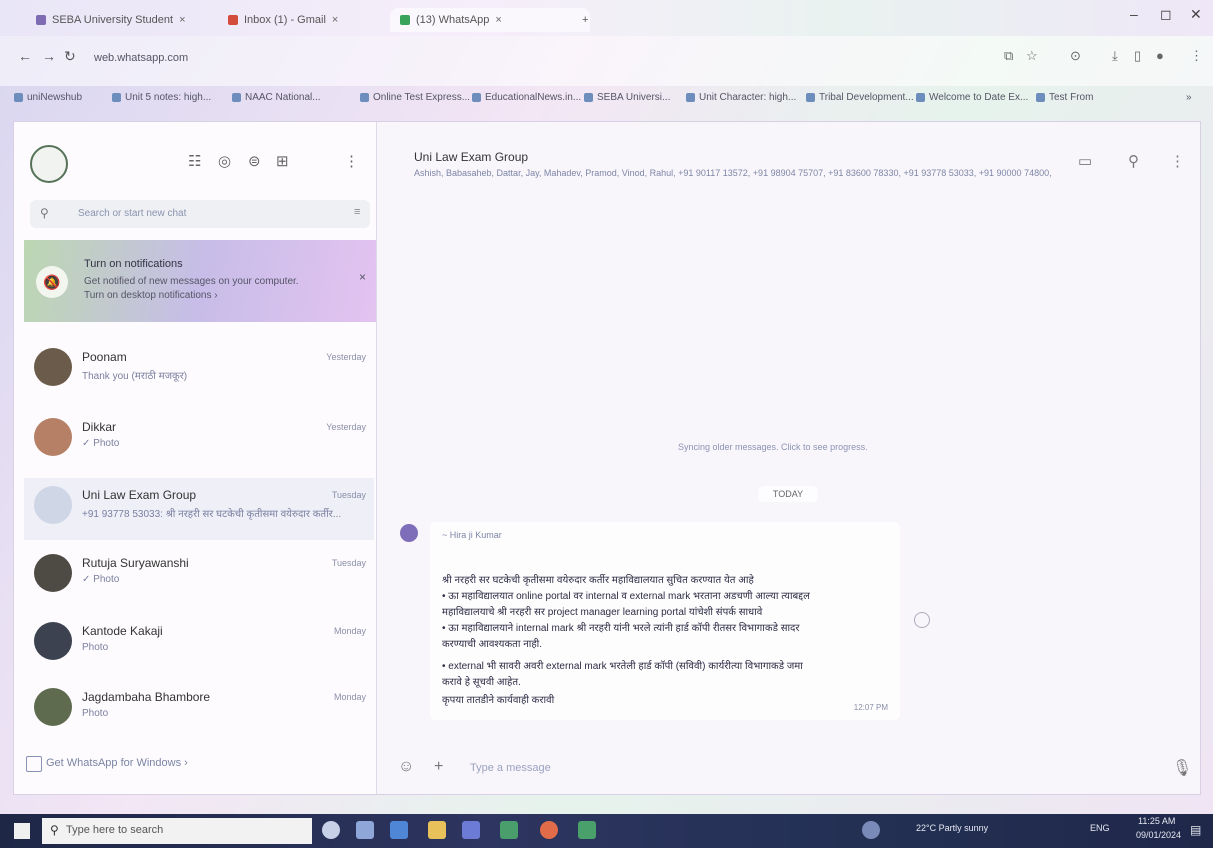 The image size is (1213, 848). Describe the element at coordinates (1156, 821) in the screenshot. I see `clock-time: 11:25 AM` at that location.